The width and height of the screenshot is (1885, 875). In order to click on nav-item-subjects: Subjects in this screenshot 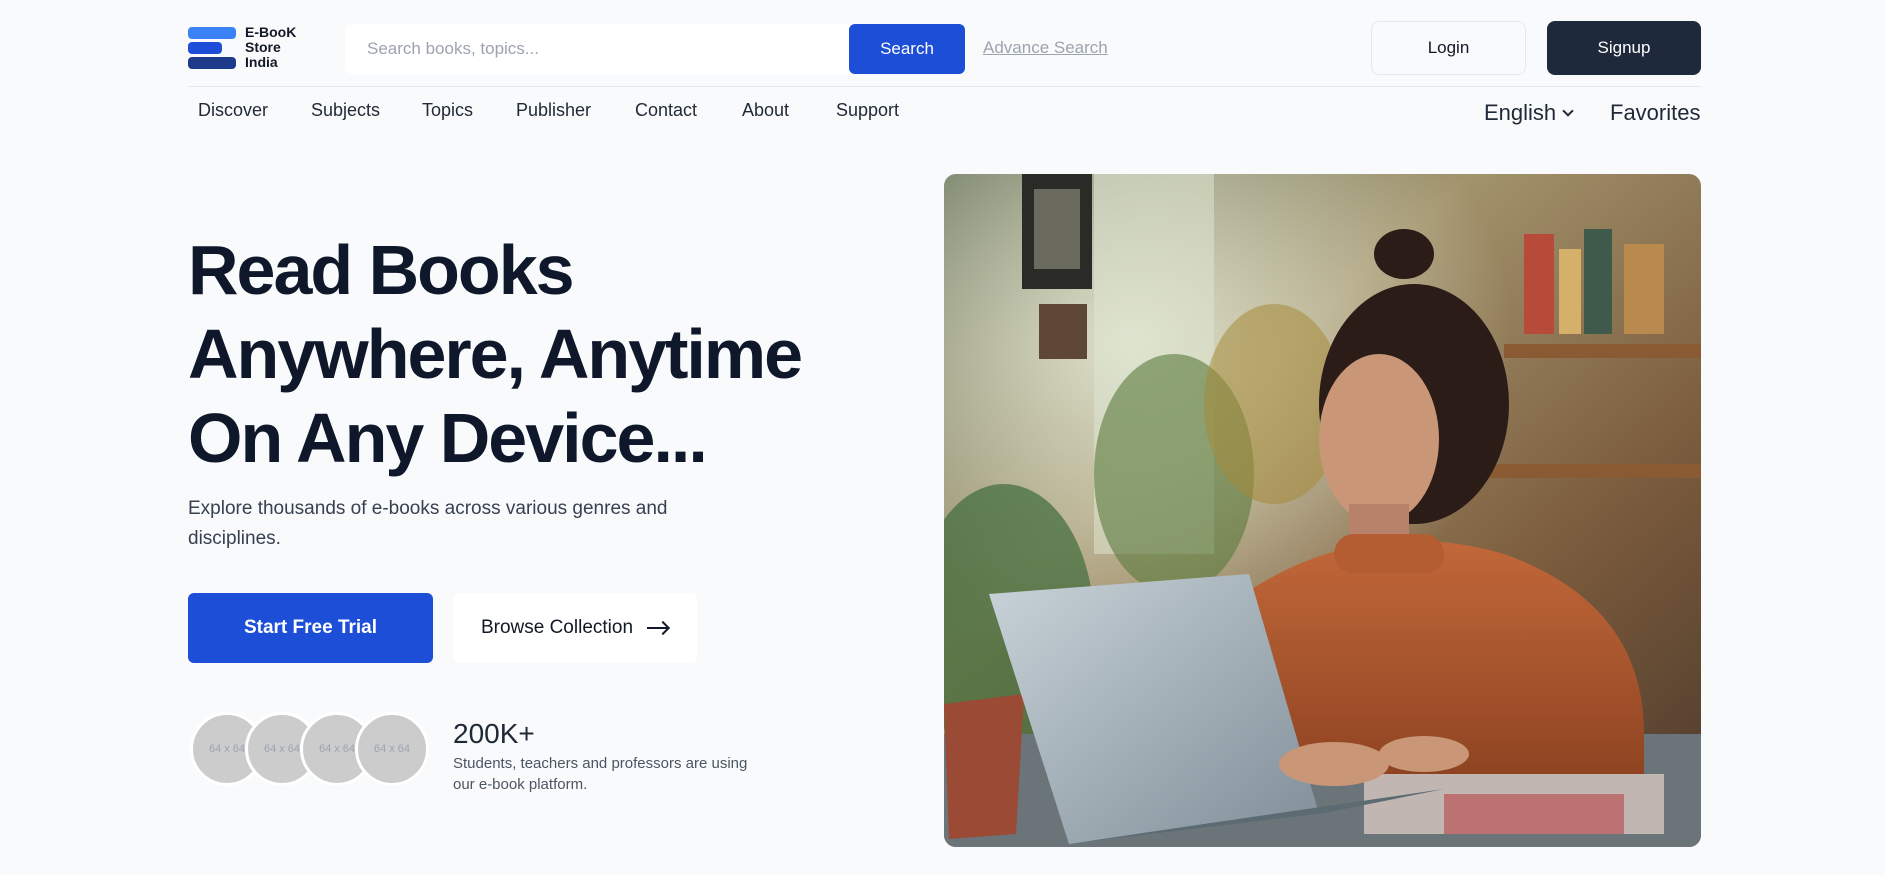, I will do `click(345, 110)`.